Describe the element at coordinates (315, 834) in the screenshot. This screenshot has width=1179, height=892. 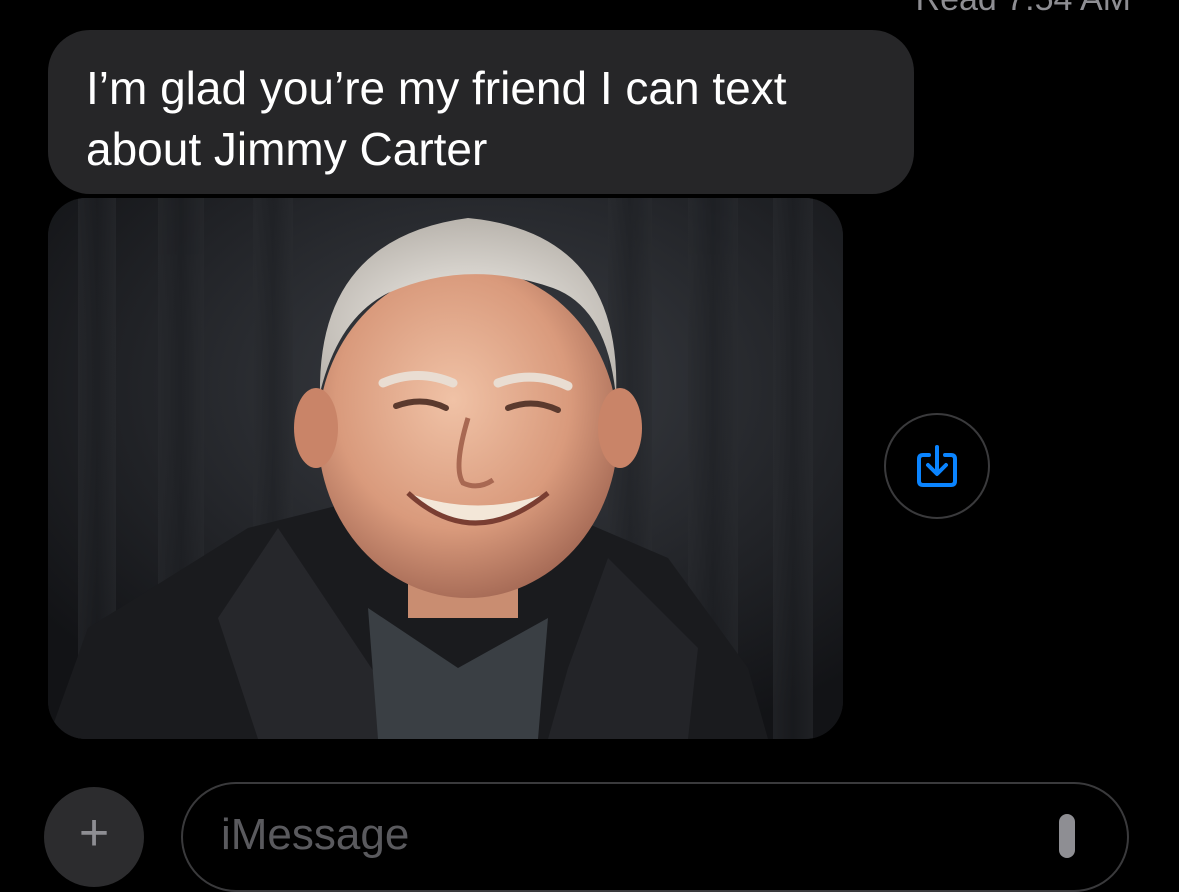
I see `message-input-placeholder: iMessage` at that location.